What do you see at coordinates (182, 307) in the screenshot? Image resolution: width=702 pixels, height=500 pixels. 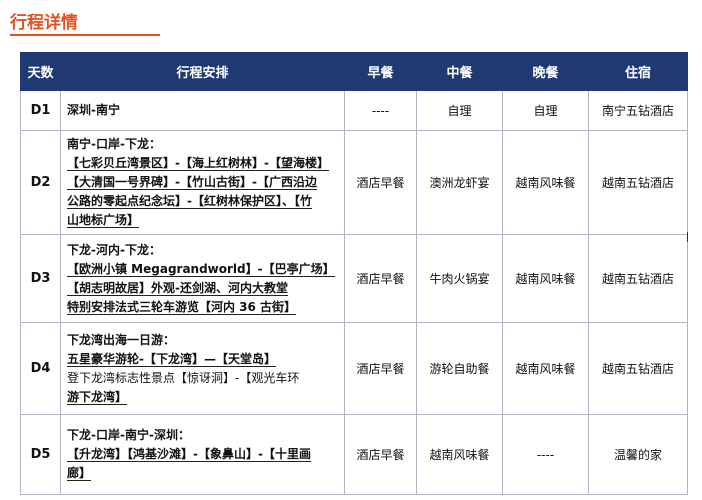 I see `plan-line: 特别安排法式三轮车游览【河内 36 古街】` at bounding box center [182, 307].